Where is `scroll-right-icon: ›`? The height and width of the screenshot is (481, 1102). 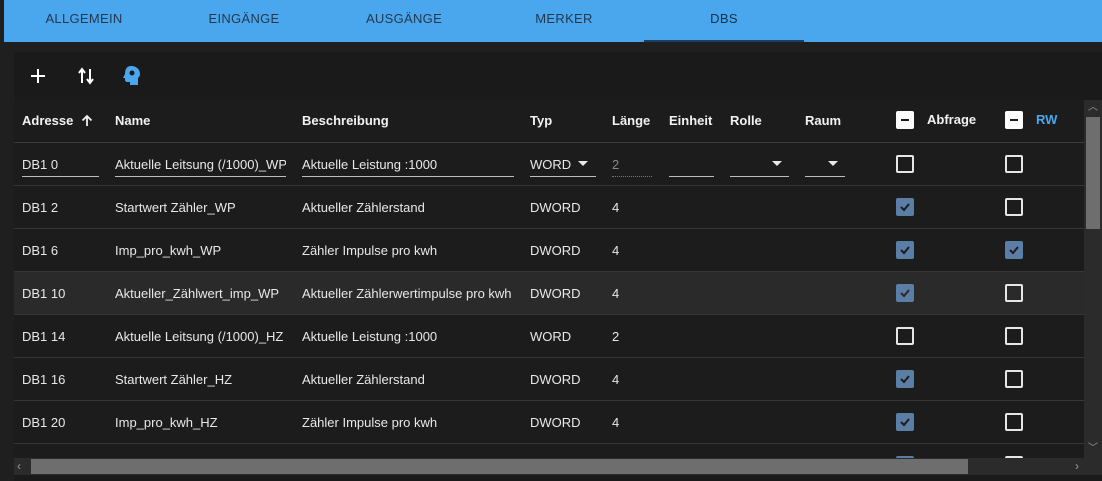 scroll-right-icon: › is located at coordinates (1077, 466).